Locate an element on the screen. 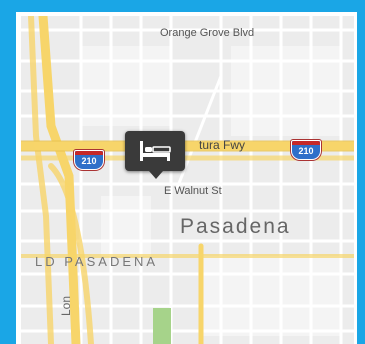  park-area is located at coordinates (162, 326).